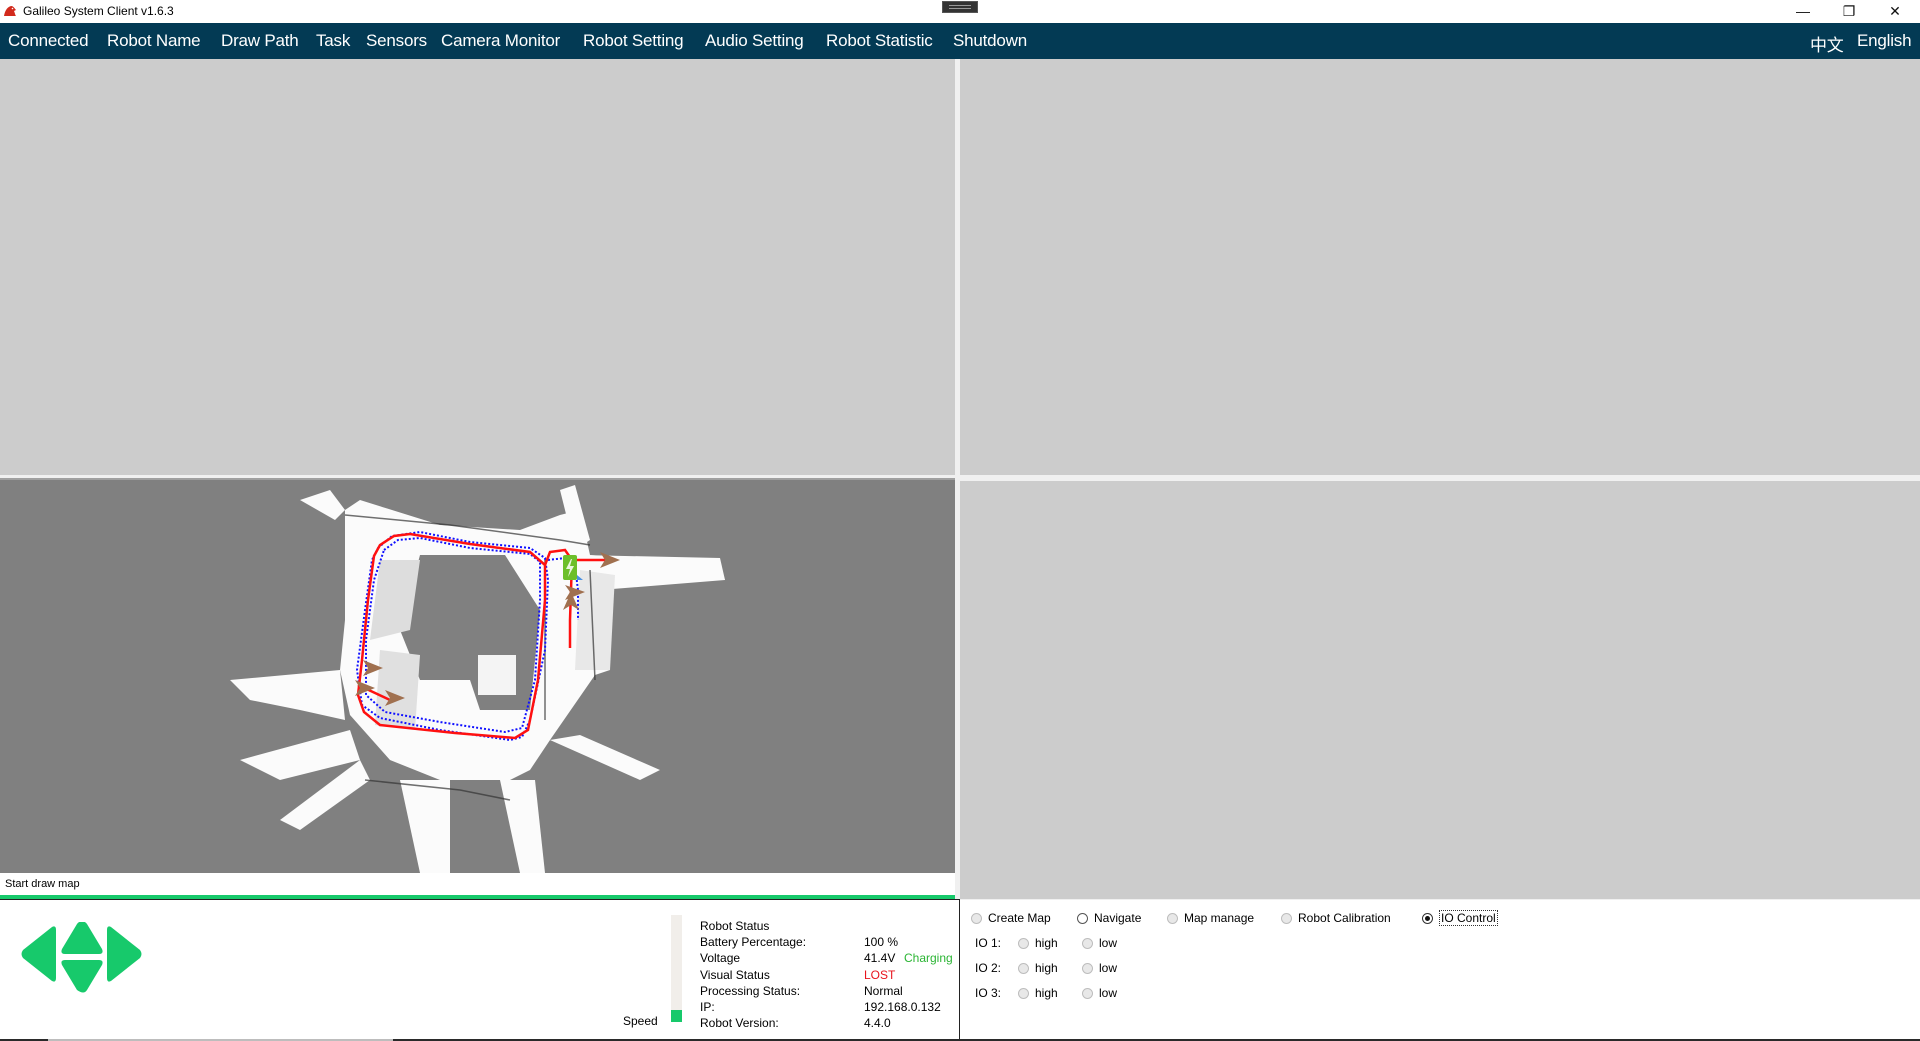 This screenshot has width=1920, height=1041. What do you see at coordinates (1210, 918) in the screenshot?
I see `radio-map-manage: Map manage` at bounding box center [1210, 918].